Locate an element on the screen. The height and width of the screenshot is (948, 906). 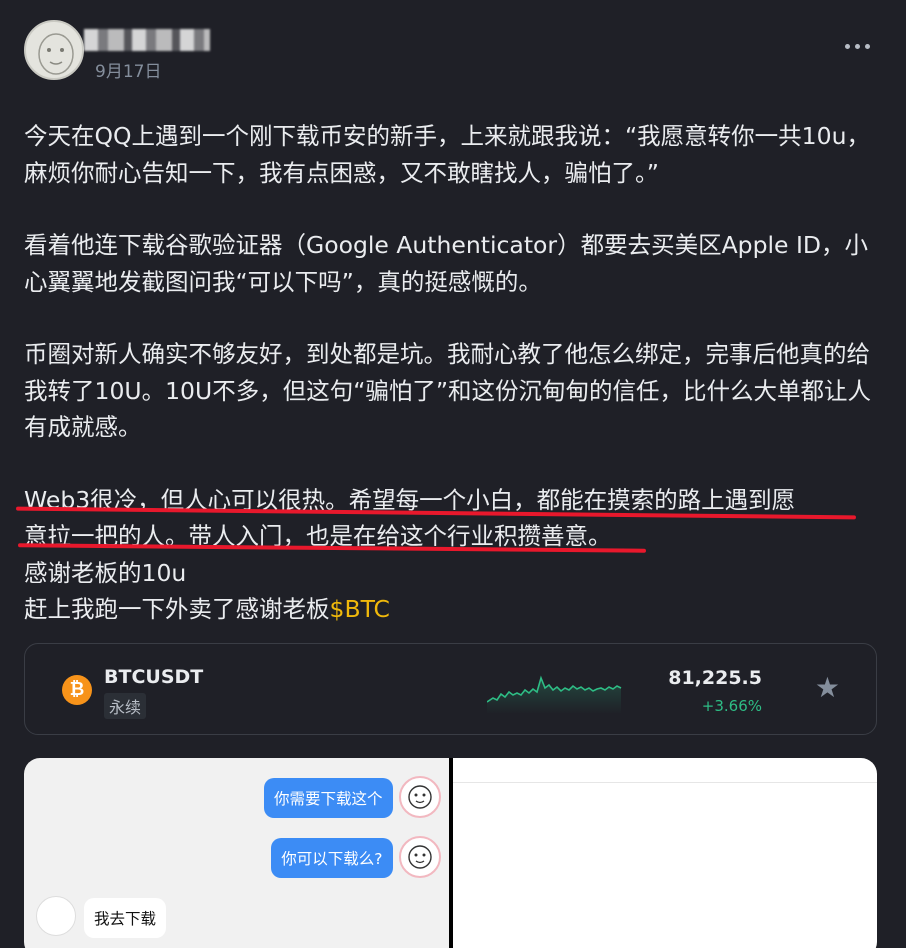
author-name-blurred is located at coordinates (147, 40).